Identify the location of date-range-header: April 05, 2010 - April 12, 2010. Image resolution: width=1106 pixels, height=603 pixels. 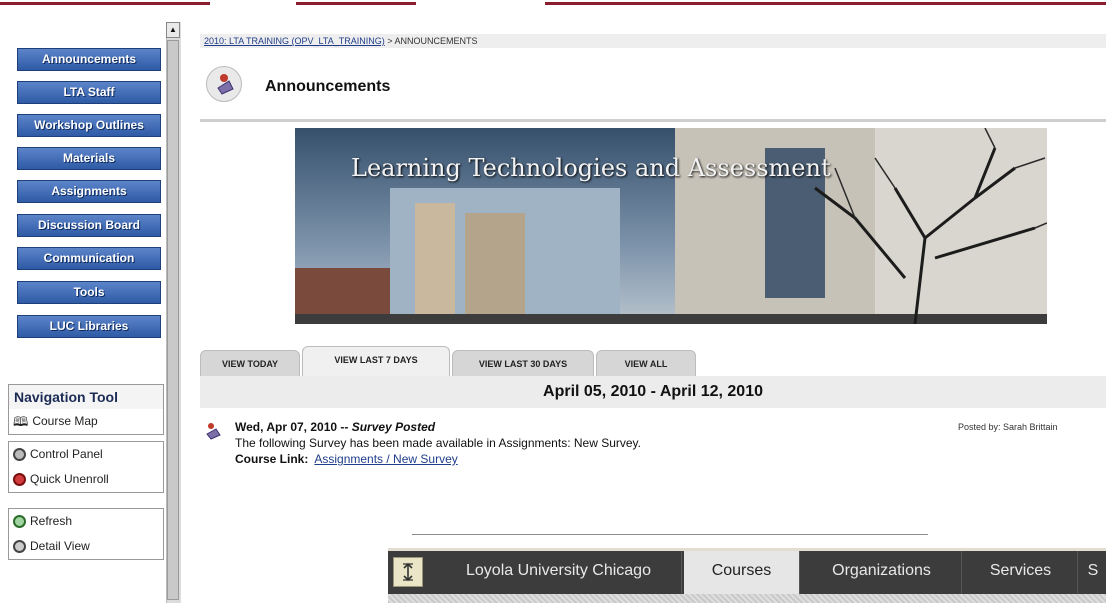
(653, 392).